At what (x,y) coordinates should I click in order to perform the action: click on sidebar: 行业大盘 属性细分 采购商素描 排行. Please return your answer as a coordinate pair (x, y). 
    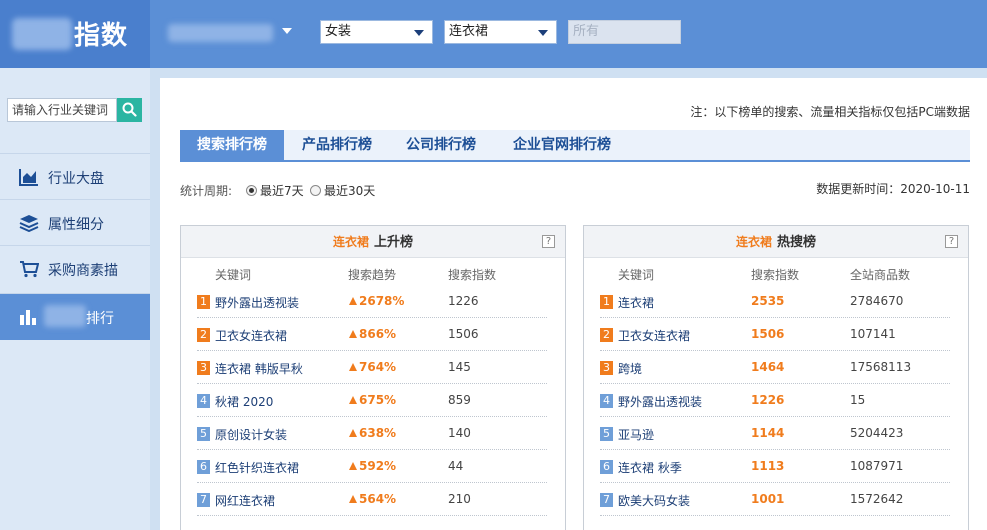
    Looking at the image, I should click on (75, 299).